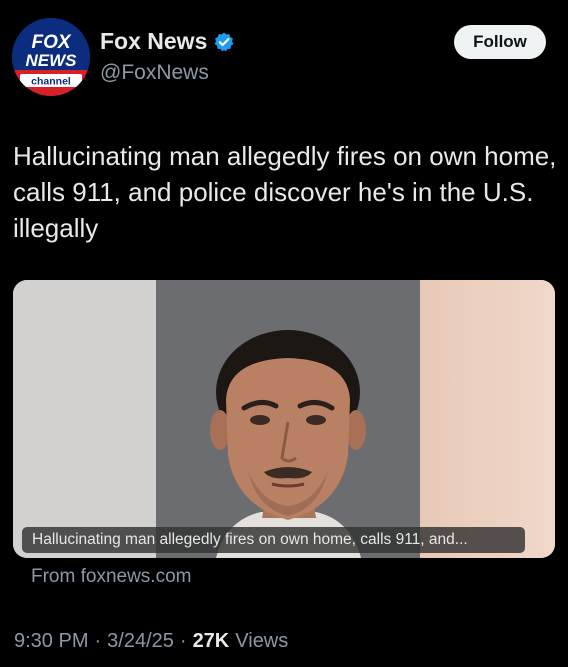 The image size is (568, 667). I want to click on tweet-meta: 9:30 PM · 3/24/25 · 27K Views, so click(151, 641).